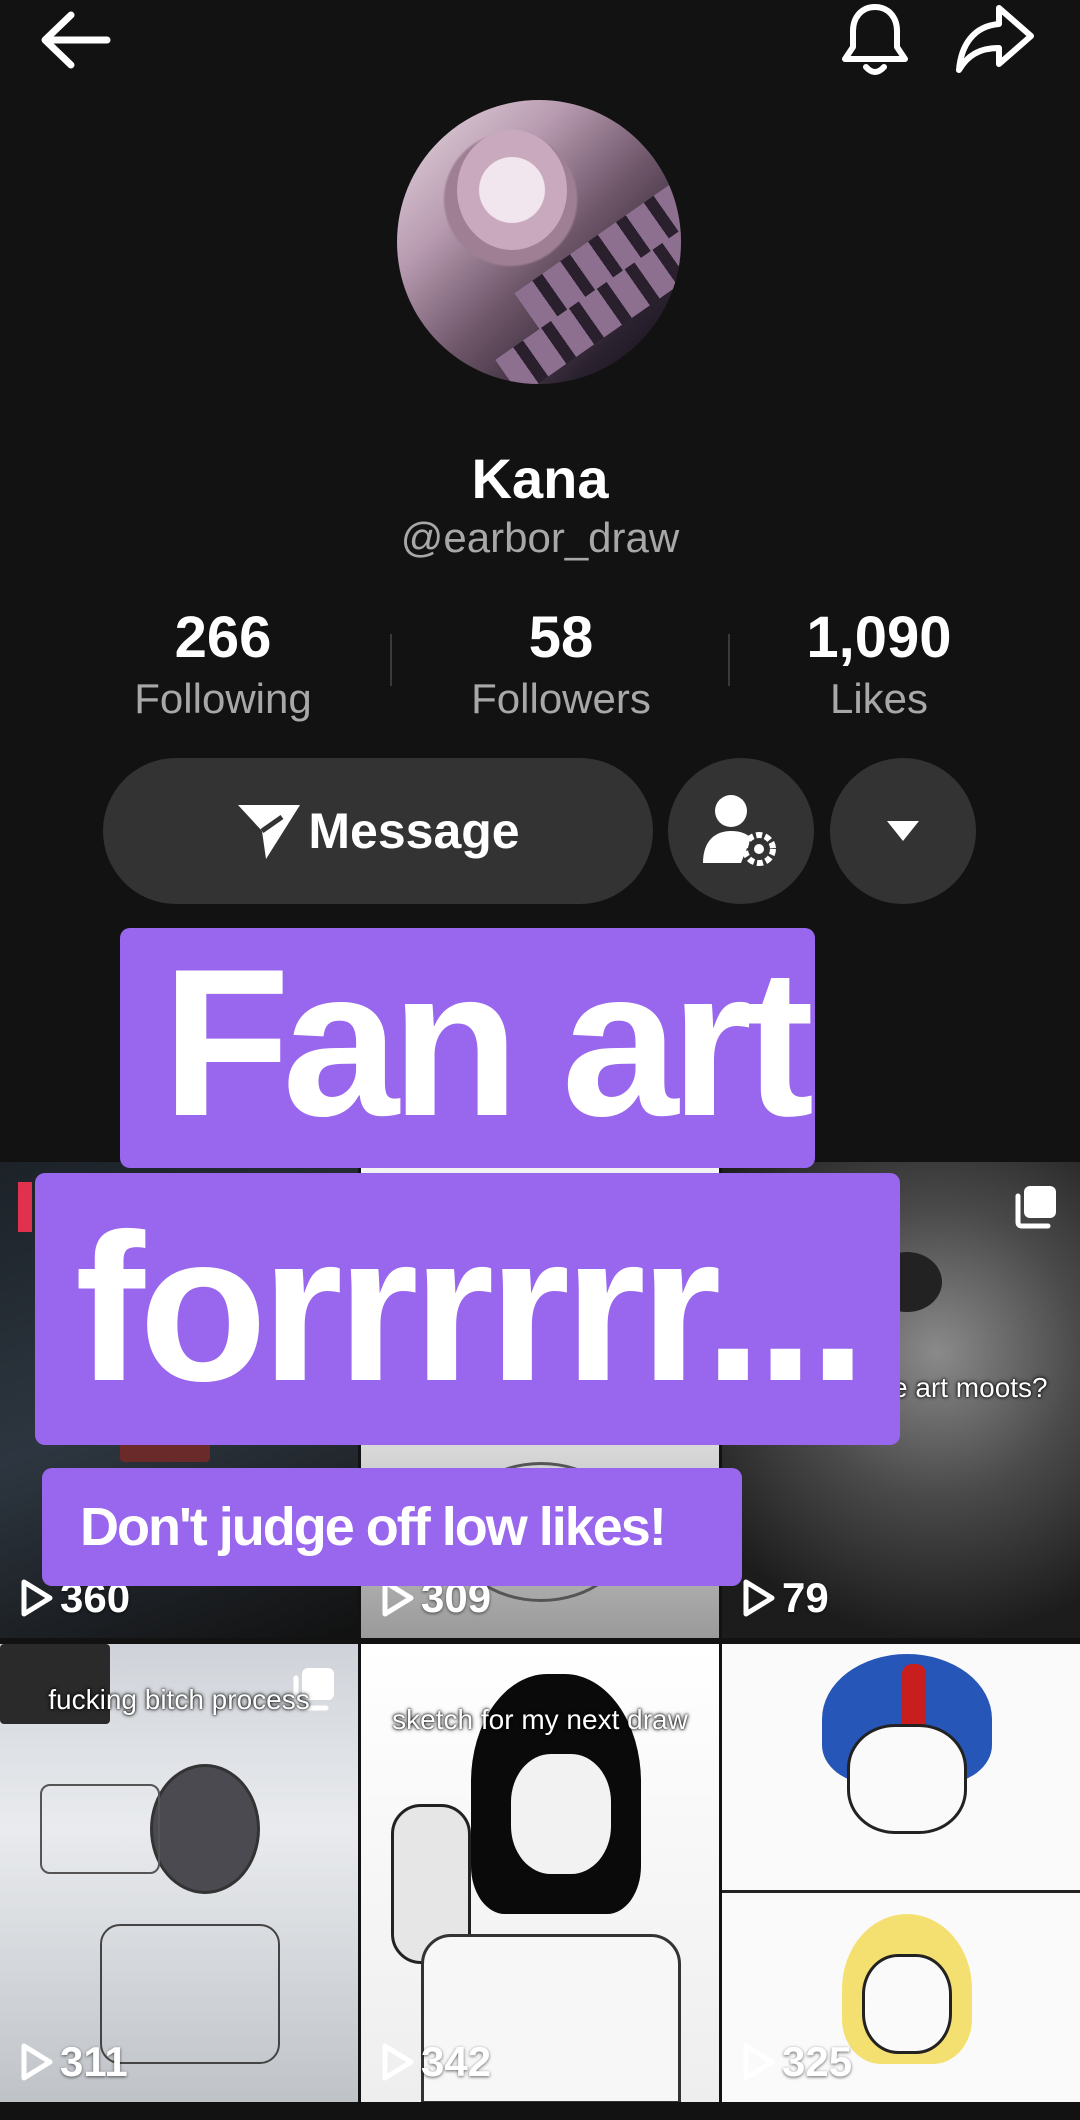  I want to click on overlay-subtitle: Don't judge off low likes!, so click(392, 1527).